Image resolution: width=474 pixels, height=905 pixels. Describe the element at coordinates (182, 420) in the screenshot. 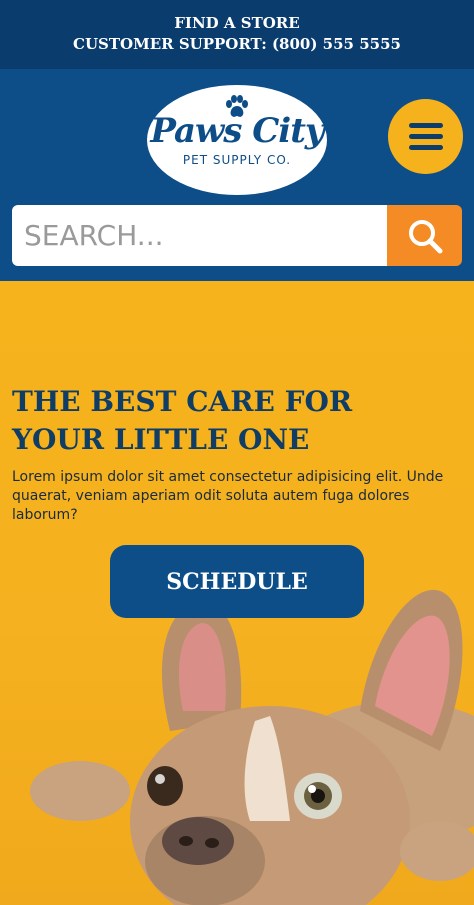

I see `hero-title: THE BEST CARE FOR YOUR LITTLE ONE` at that location.